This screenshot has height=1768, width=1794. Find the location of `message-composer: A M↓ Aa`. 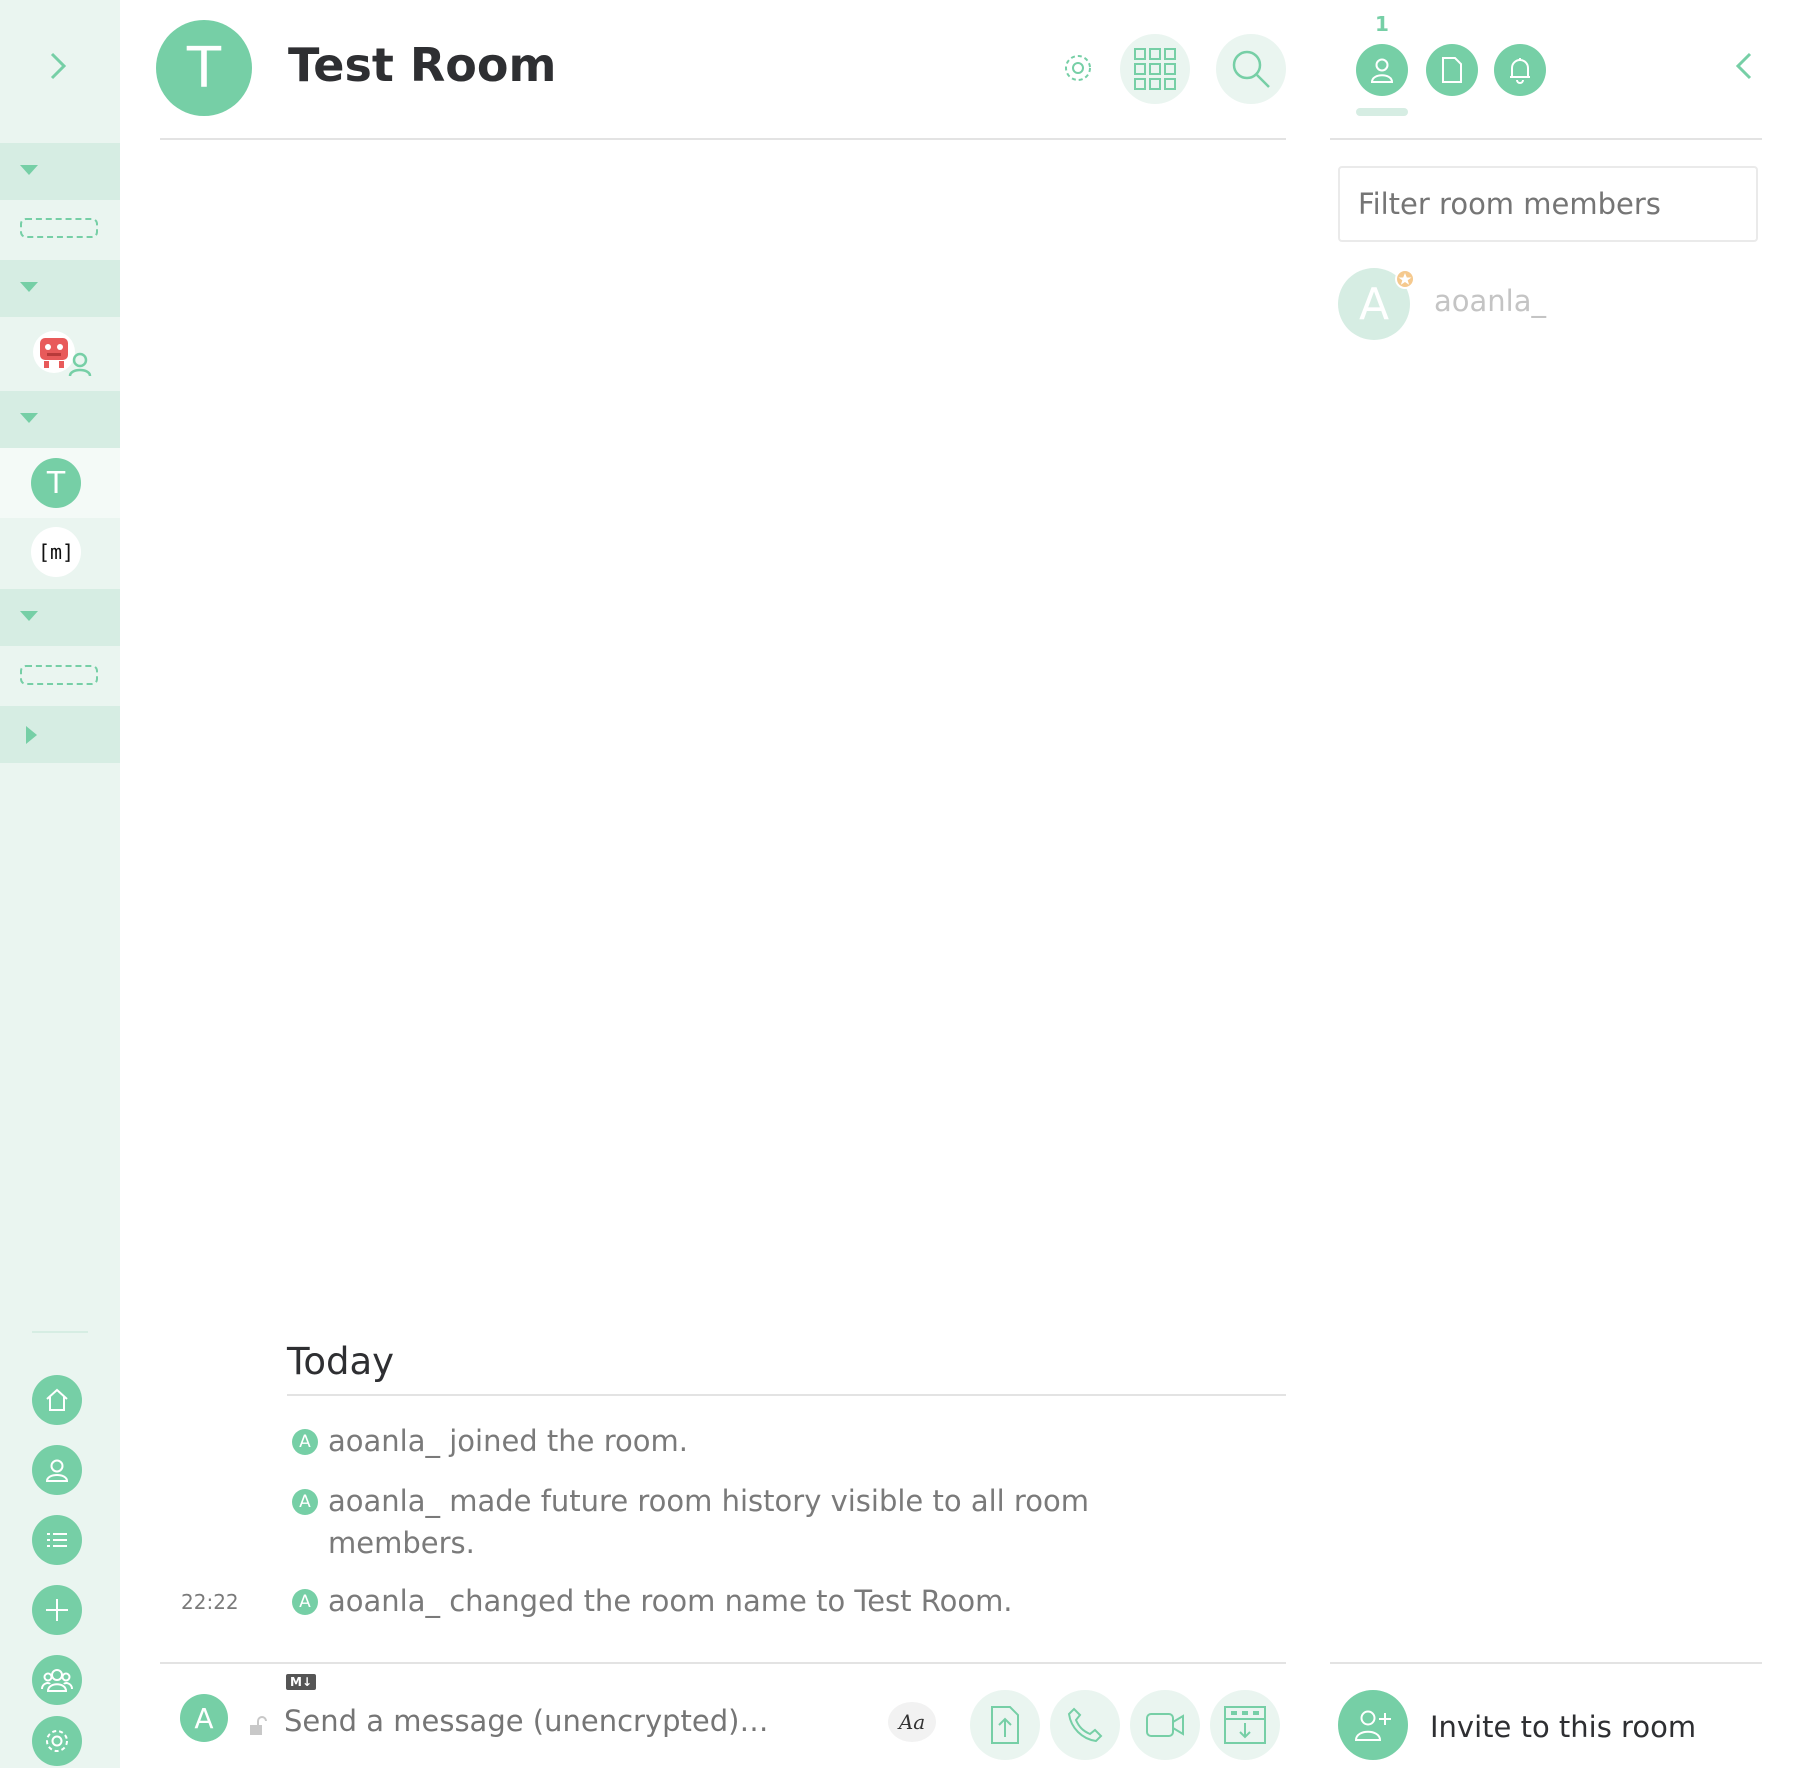

message-composer: A M↓ Aa is located at coordinates (723, 1715).